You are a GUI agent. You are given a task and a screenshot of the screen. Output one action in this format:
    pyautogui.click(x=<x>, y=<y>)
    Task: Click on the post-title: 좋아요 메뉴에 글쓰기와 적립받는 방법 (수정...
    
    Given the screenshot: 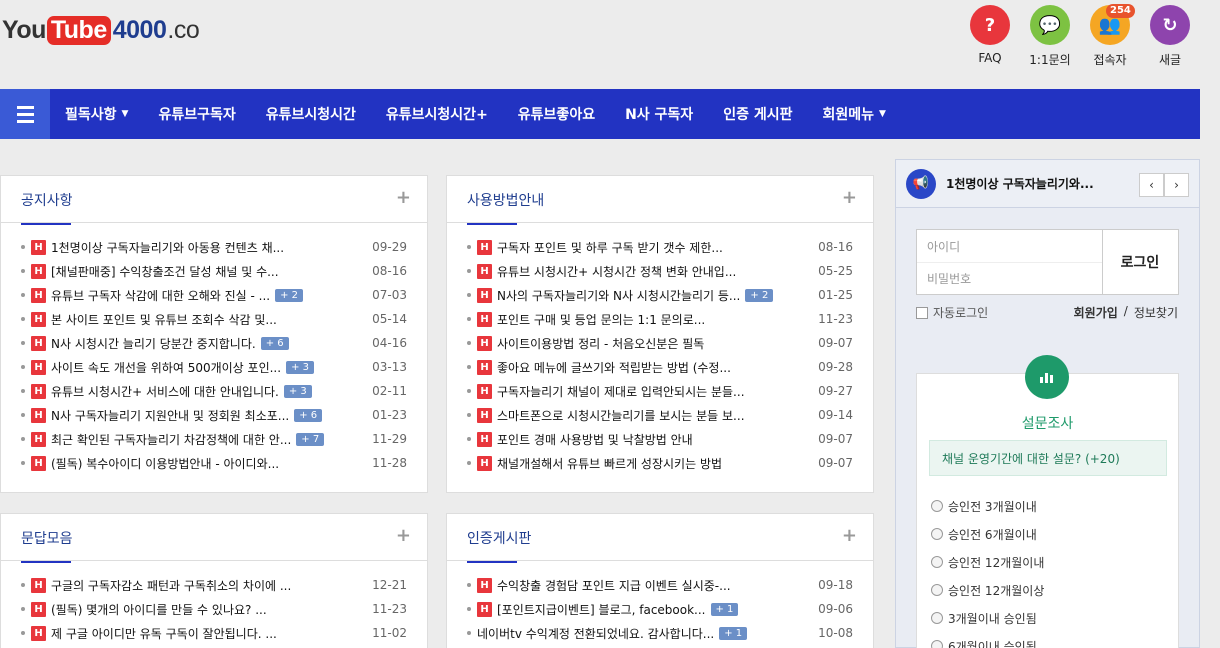 What is the action you would take?
    pyautogui.click(x=614, y=367)
    